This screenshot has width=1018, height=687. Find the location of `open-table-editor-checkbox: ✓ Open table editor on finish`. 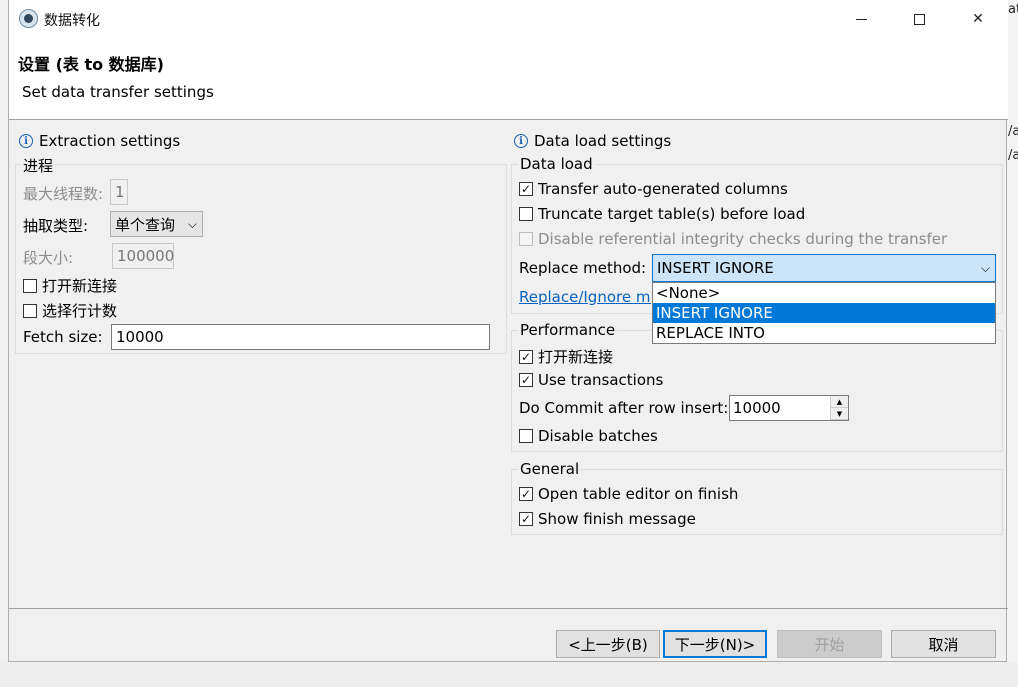

open-table-editor-checkbox: ✓ Open table editor on finish is located at coordinates (628, 494).